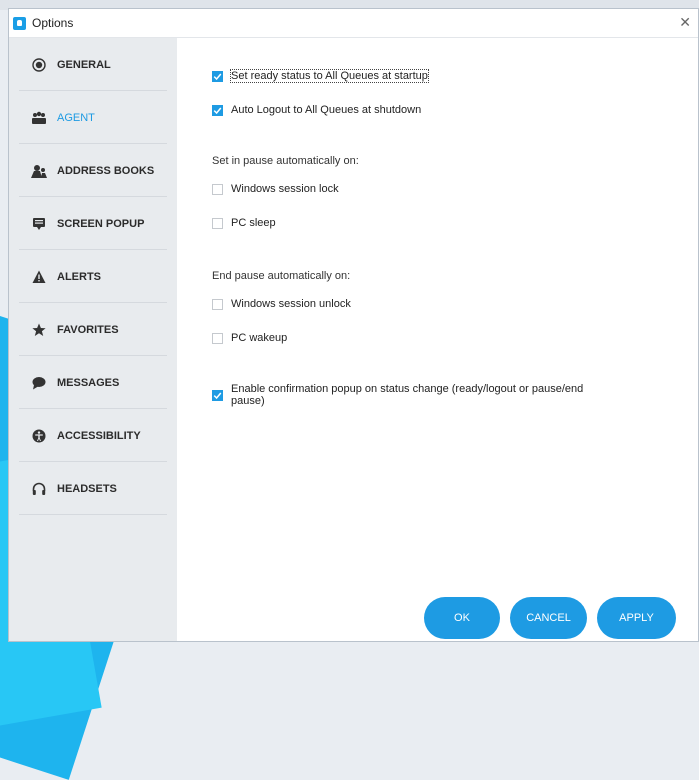  I want to click on ready-at-startup-checkbox, so click(217, 76).